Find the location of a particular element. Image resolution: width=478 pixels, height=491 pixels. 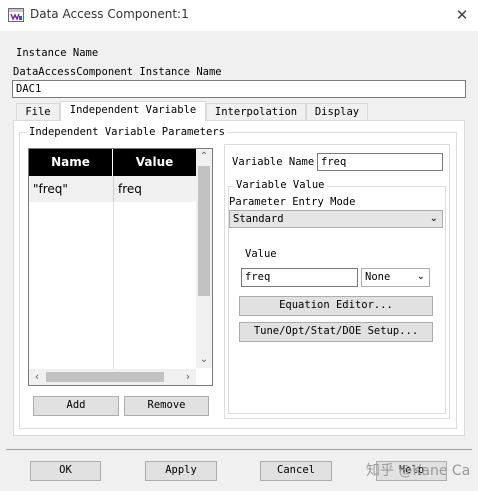

window-title: Data Access Component:1 is located at coordinates (109, 14).